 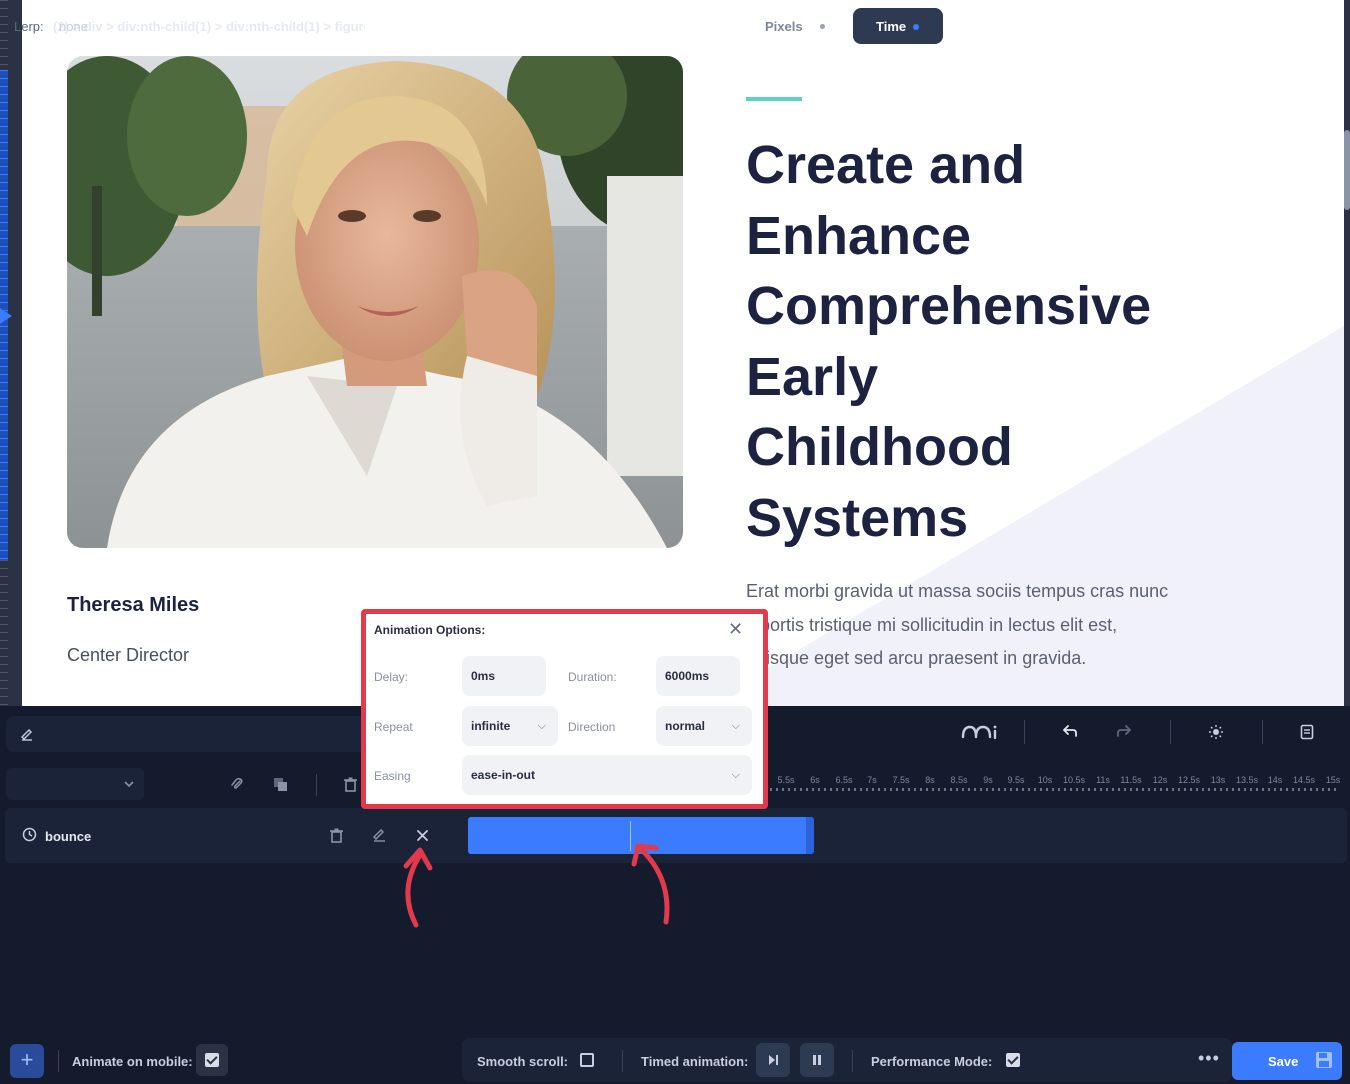 I want to click on redo-icon, so click(x=1124, y=731).